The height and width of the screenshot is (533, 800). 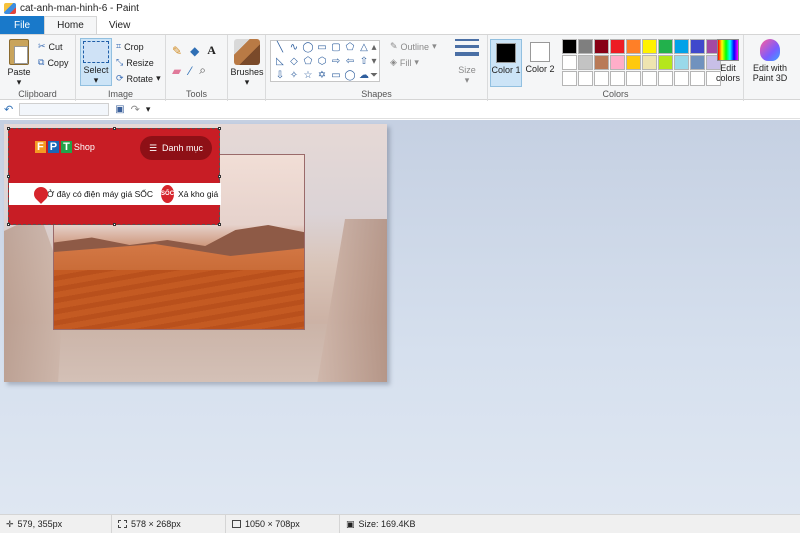 I want to click on selection-handle-top, so click(x=114, y=128).